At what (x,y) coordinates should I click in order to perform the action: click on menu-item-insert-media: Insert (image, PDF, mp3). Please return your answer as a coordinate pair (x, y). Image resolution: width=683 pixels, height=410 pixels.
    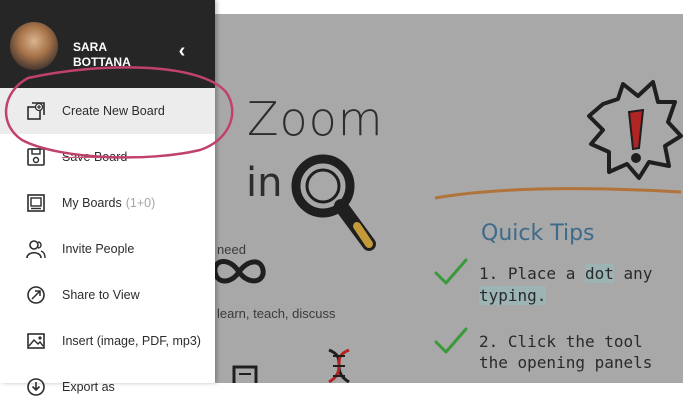
    Looking at the image, I should click on (107, 341).